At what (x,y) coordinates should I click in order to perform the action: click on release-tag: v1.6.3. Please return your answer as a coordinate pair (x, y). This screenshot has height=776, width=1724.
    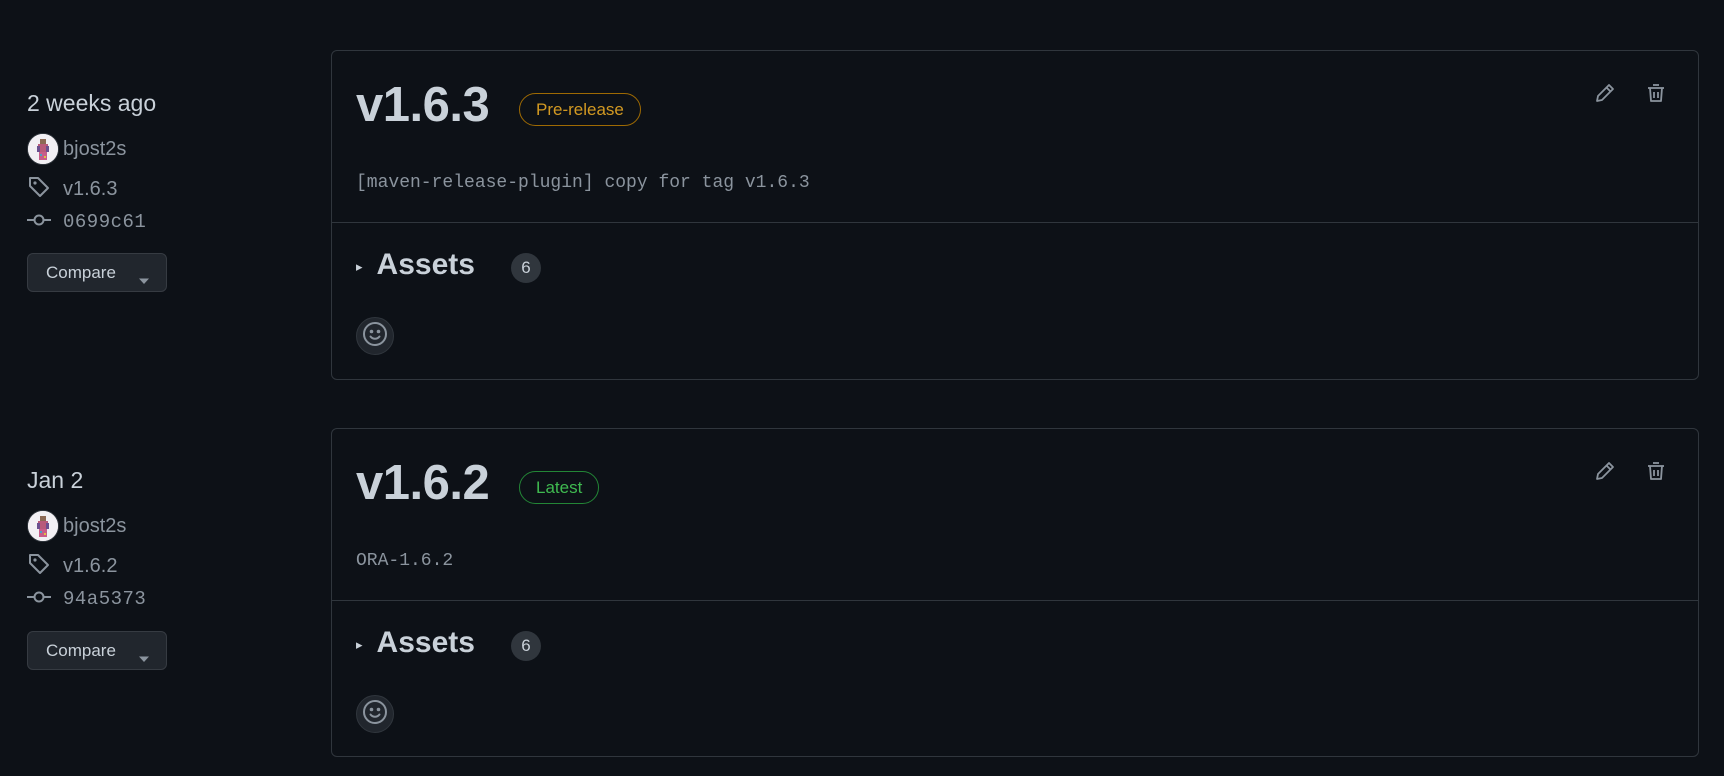
    Looking at the image, I should click on (72, 189).